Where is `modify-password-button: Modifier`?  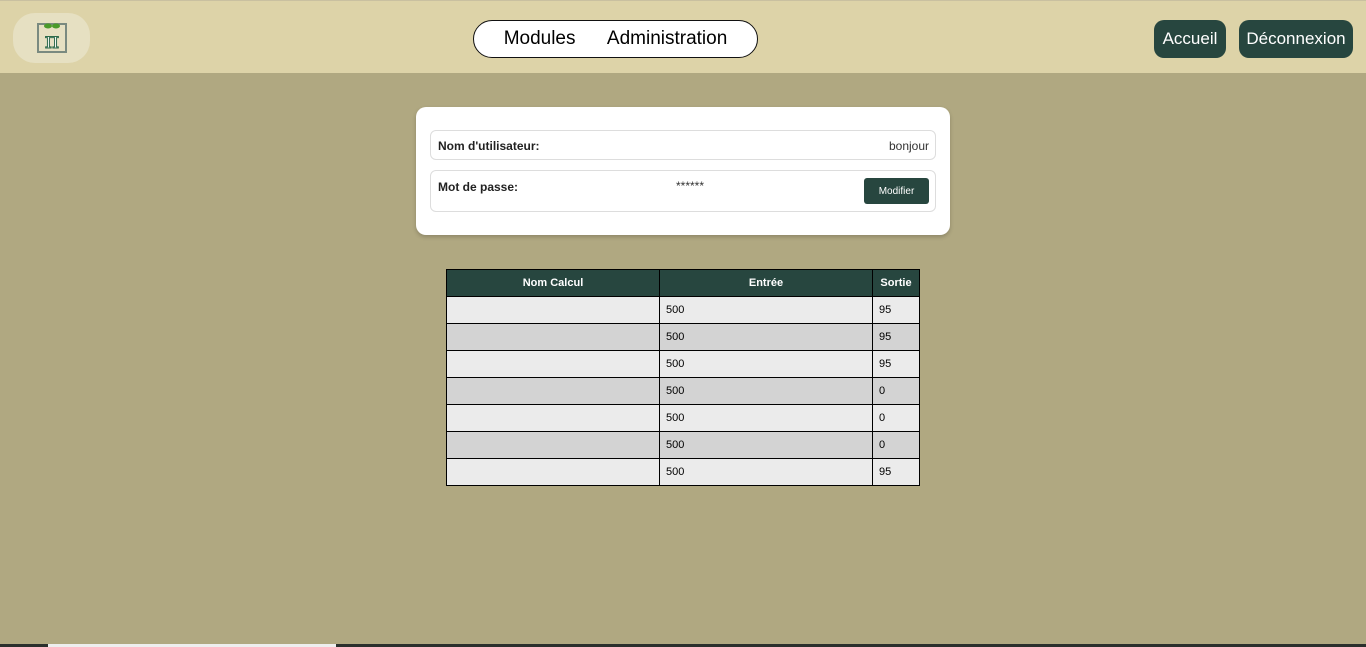 modify-password-button: Modifier is located at coordinates (896, 191).